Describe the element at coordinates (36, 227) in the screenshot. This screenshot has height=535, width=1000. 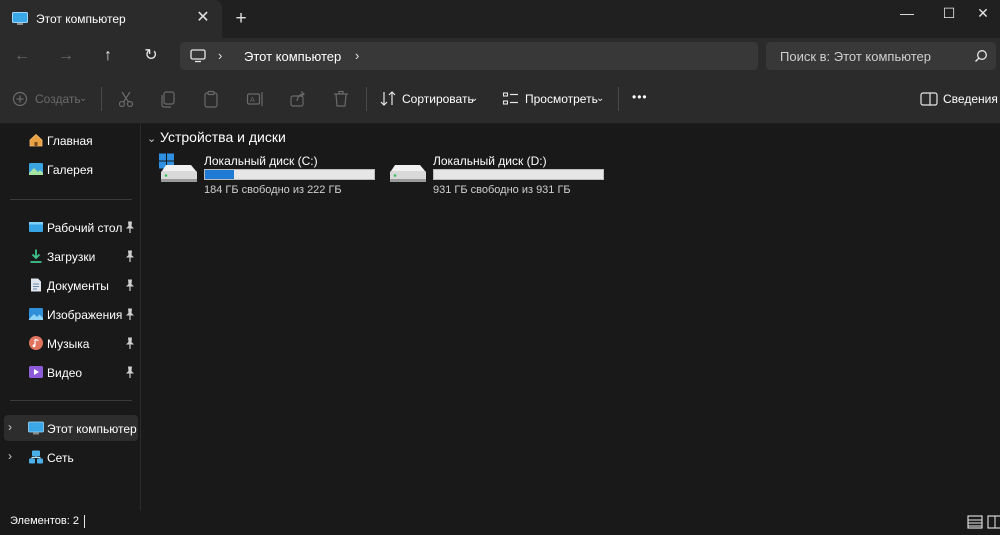
I see `desktop-icon` at that location.